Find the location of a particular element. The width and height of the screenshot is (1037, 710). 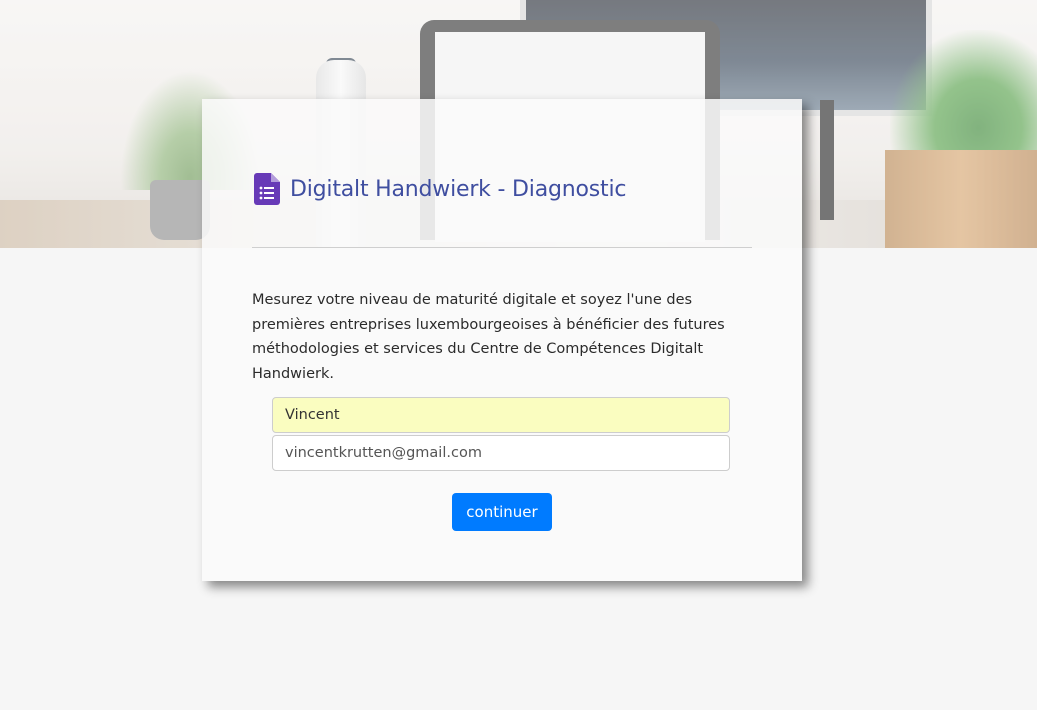

page-header: Digitalt Handwierk - Diagnostic is located at coordinates (440, 189).